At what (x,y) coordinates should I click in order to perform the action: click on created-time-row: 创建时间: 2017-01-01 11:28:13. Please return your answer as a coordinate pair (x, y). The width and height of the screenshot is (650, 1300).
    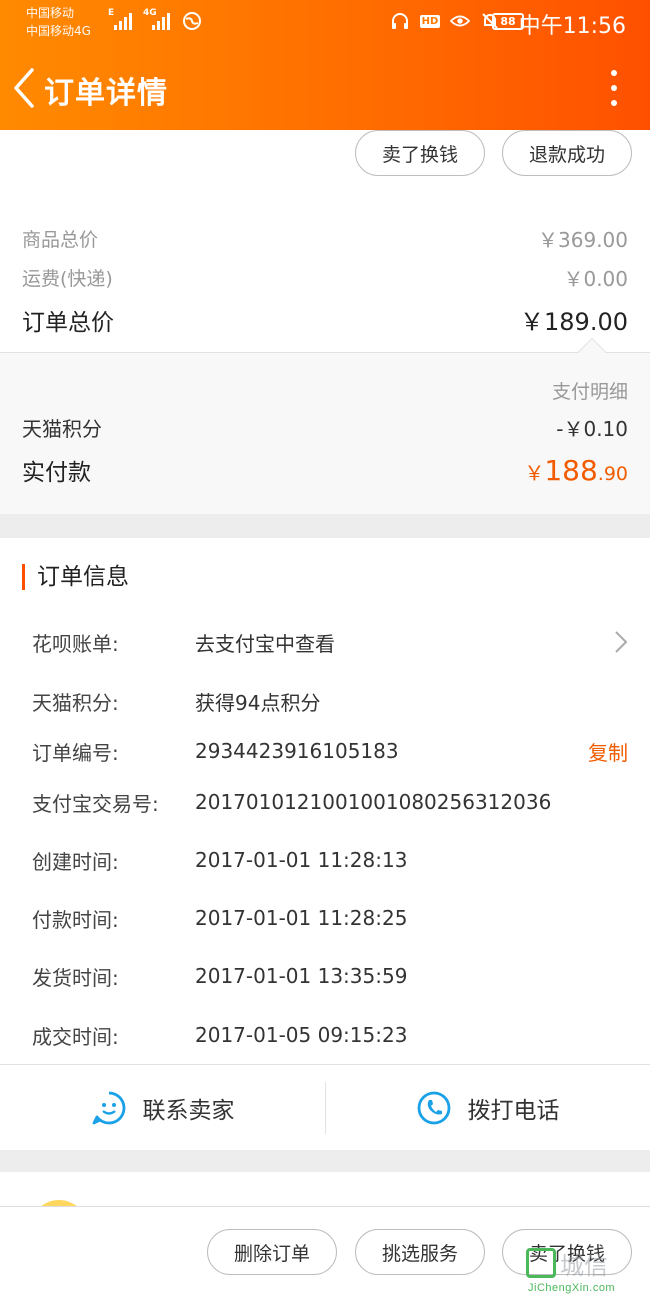
    Looking at the image, I should click on (330, 860).